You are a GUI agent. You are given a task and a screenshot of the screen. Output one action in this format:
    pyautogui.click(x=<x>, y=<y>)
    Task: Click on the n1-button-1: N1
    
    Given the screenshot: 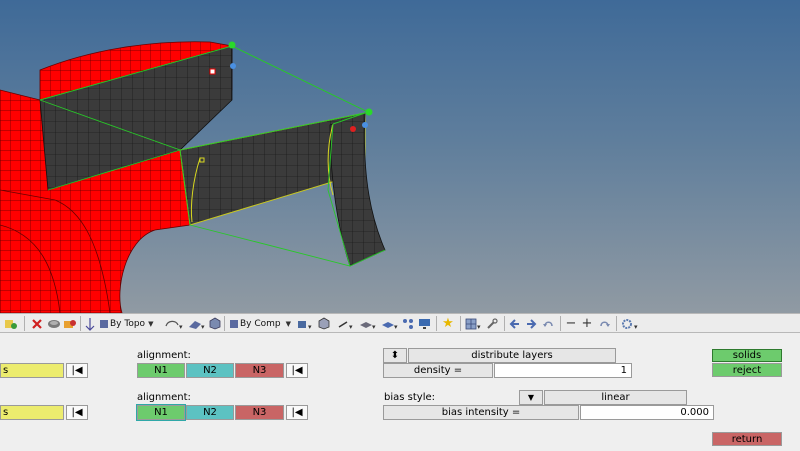 What is the action you would take?
    pyautogui.click(x=161, y=370)
    